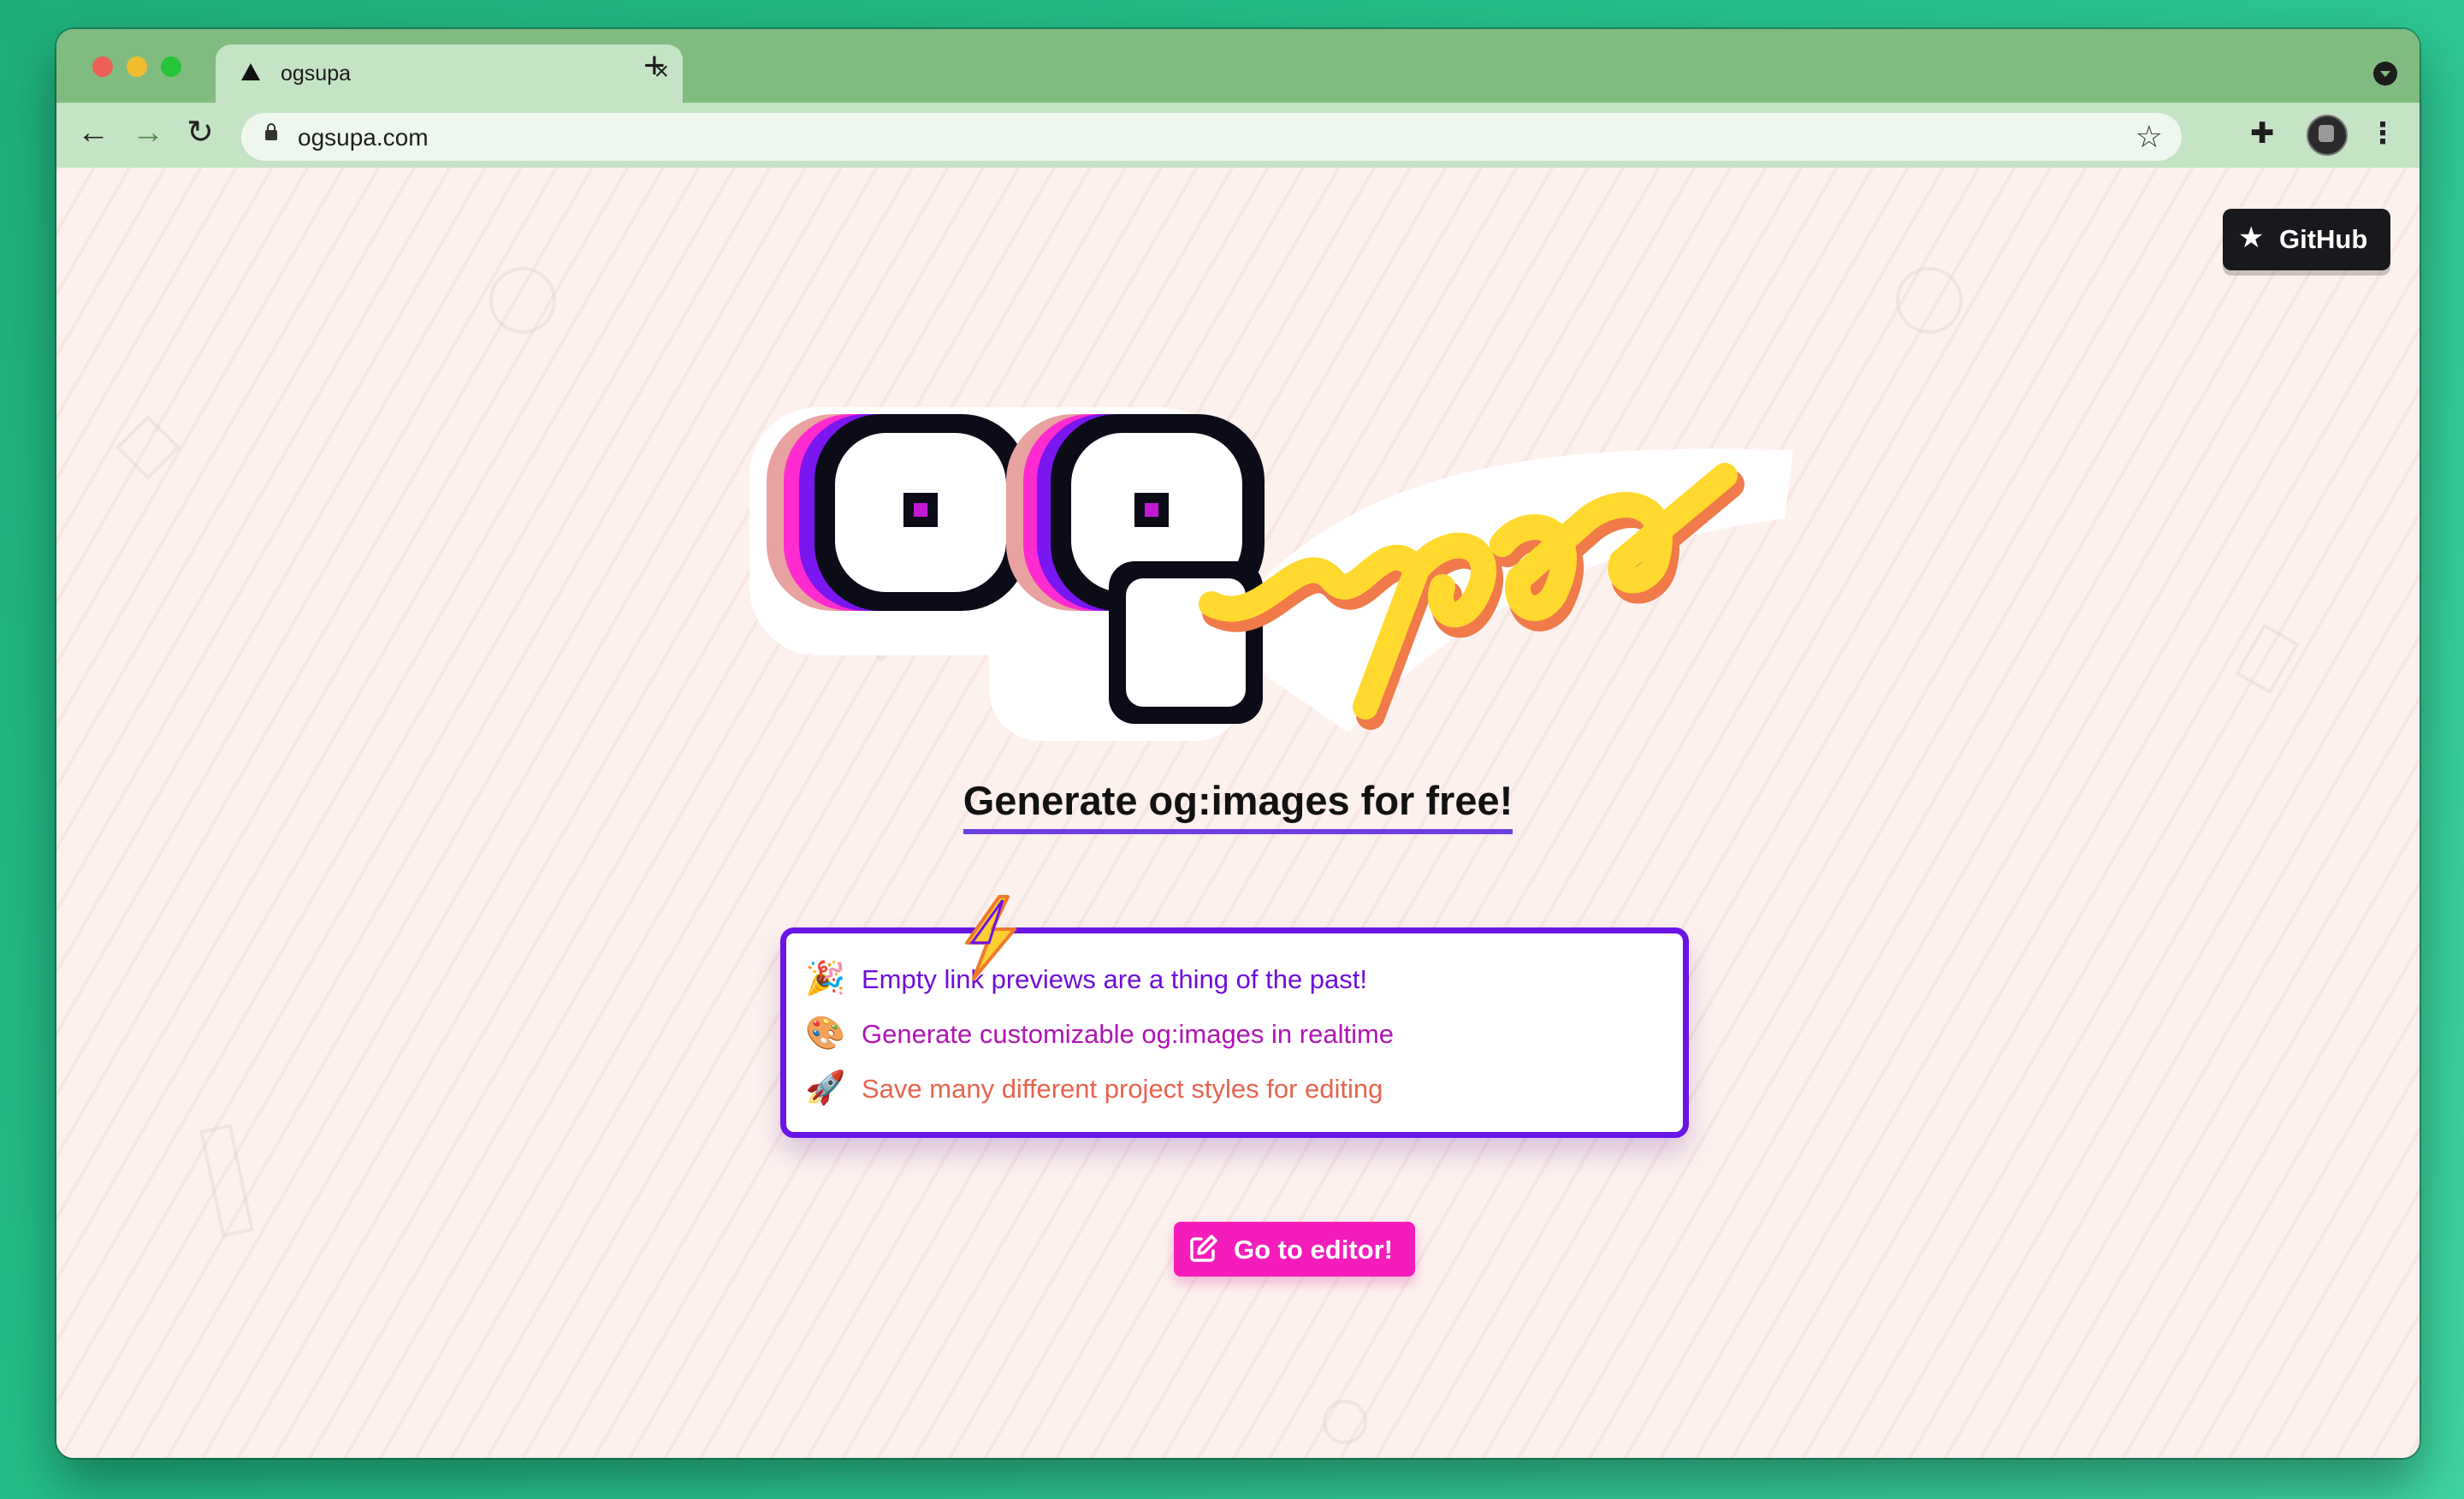  I want to click on page-title: Generate og:images for free!, so click(1237, 805).